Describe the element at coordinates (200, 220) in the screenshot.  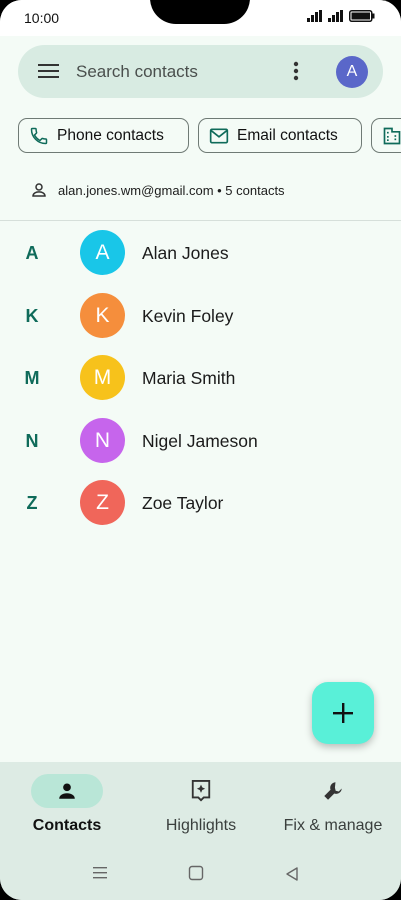
I see `divider` at that location.